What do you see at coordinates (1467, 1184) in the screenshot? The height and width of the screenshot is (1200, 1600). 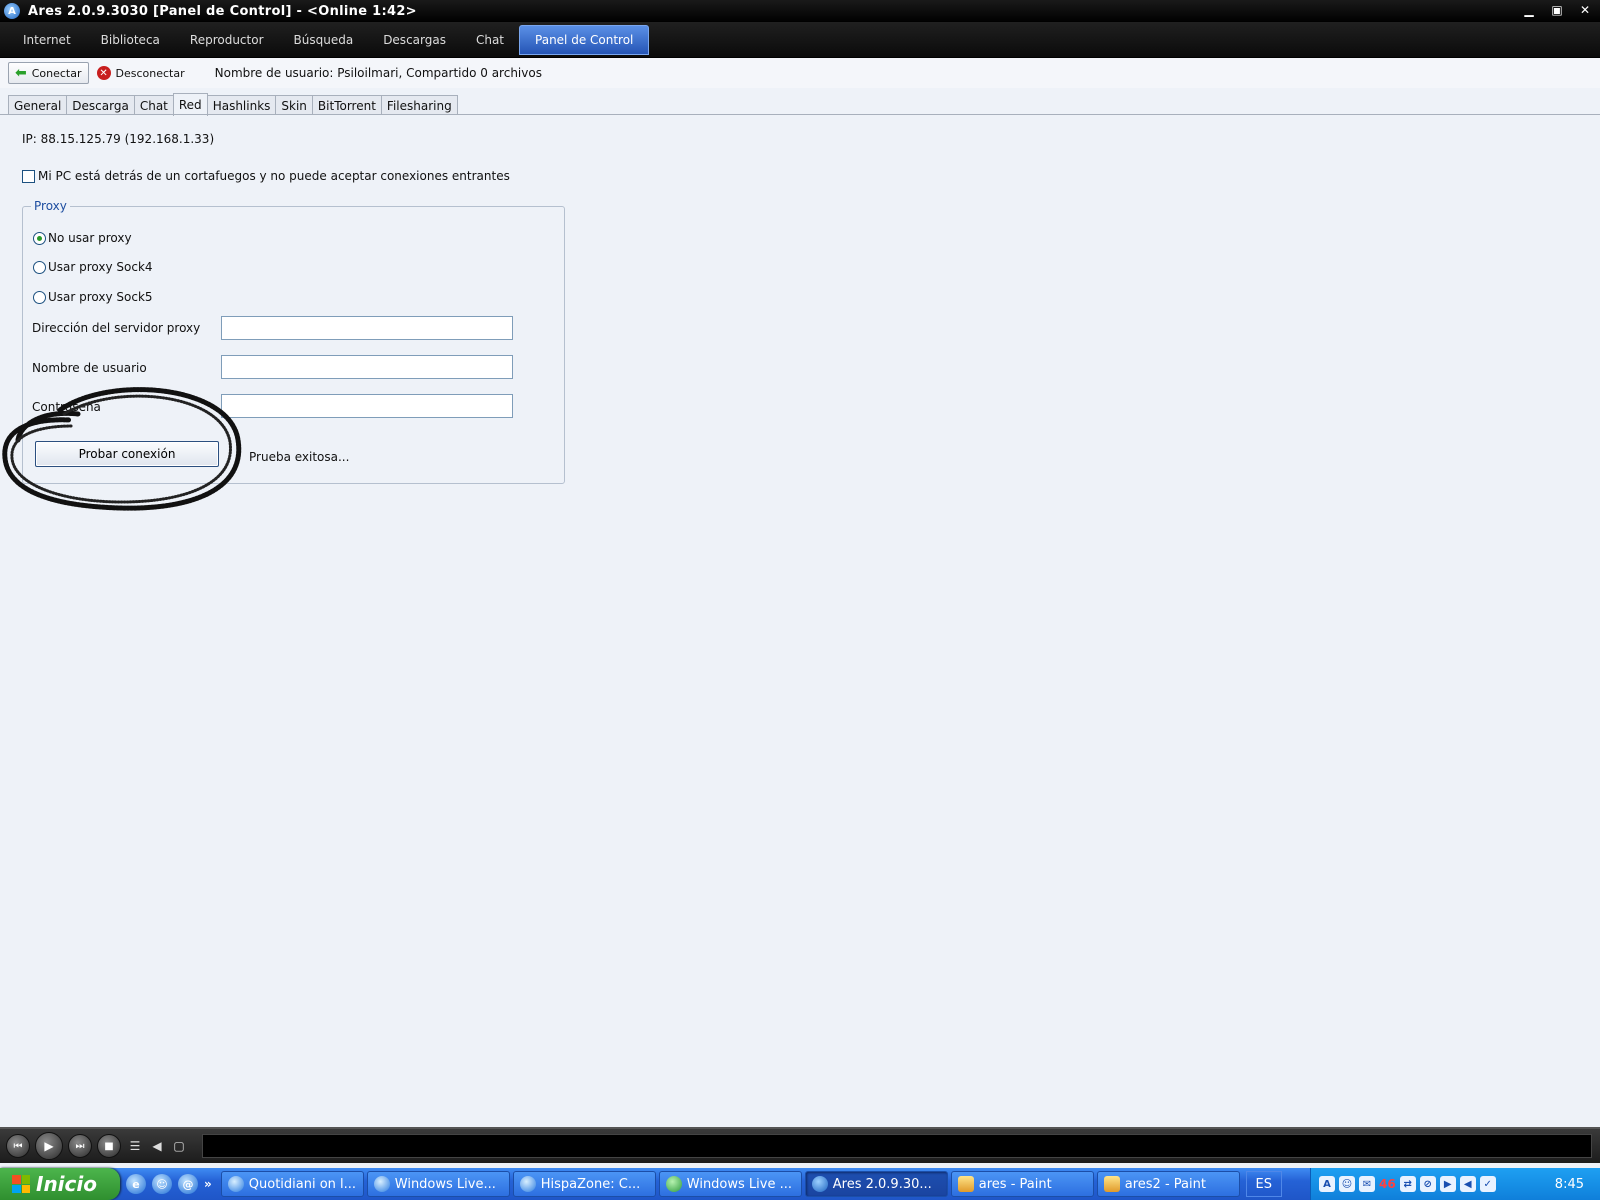 I see `speaker-tray-icon: ◀` at bounding box center [1467, 1184].